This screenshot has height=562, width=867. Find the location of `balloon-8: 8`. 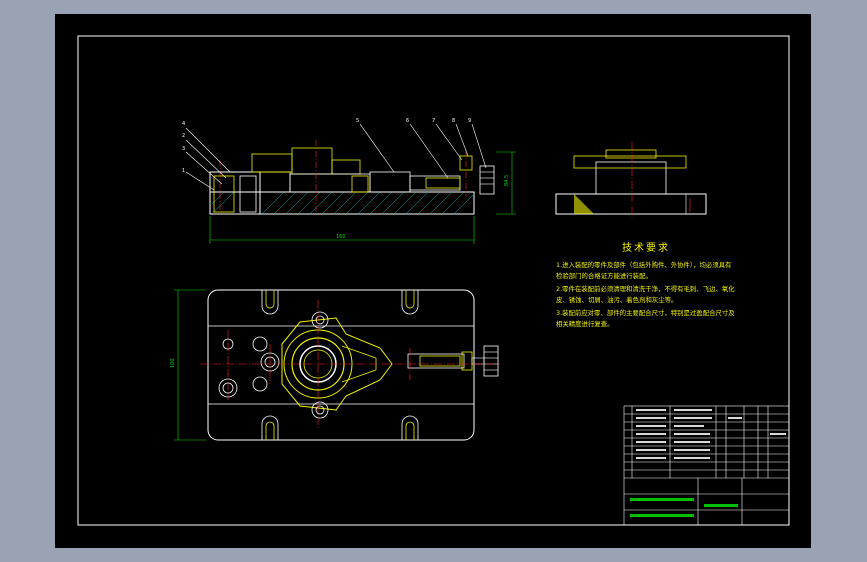

balloon-8: 8 is located at coordinates (453, 121).